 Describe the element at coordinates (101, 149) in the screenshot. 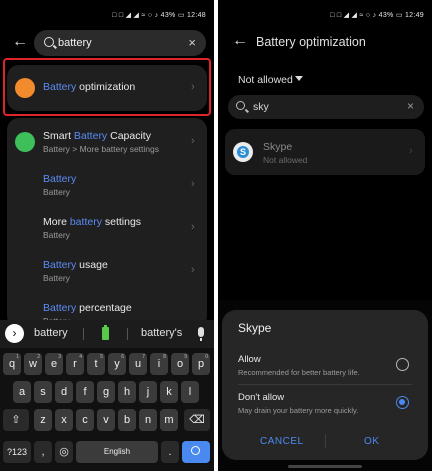

I see `result-subtitle: Battery > More battery settings` at that location.